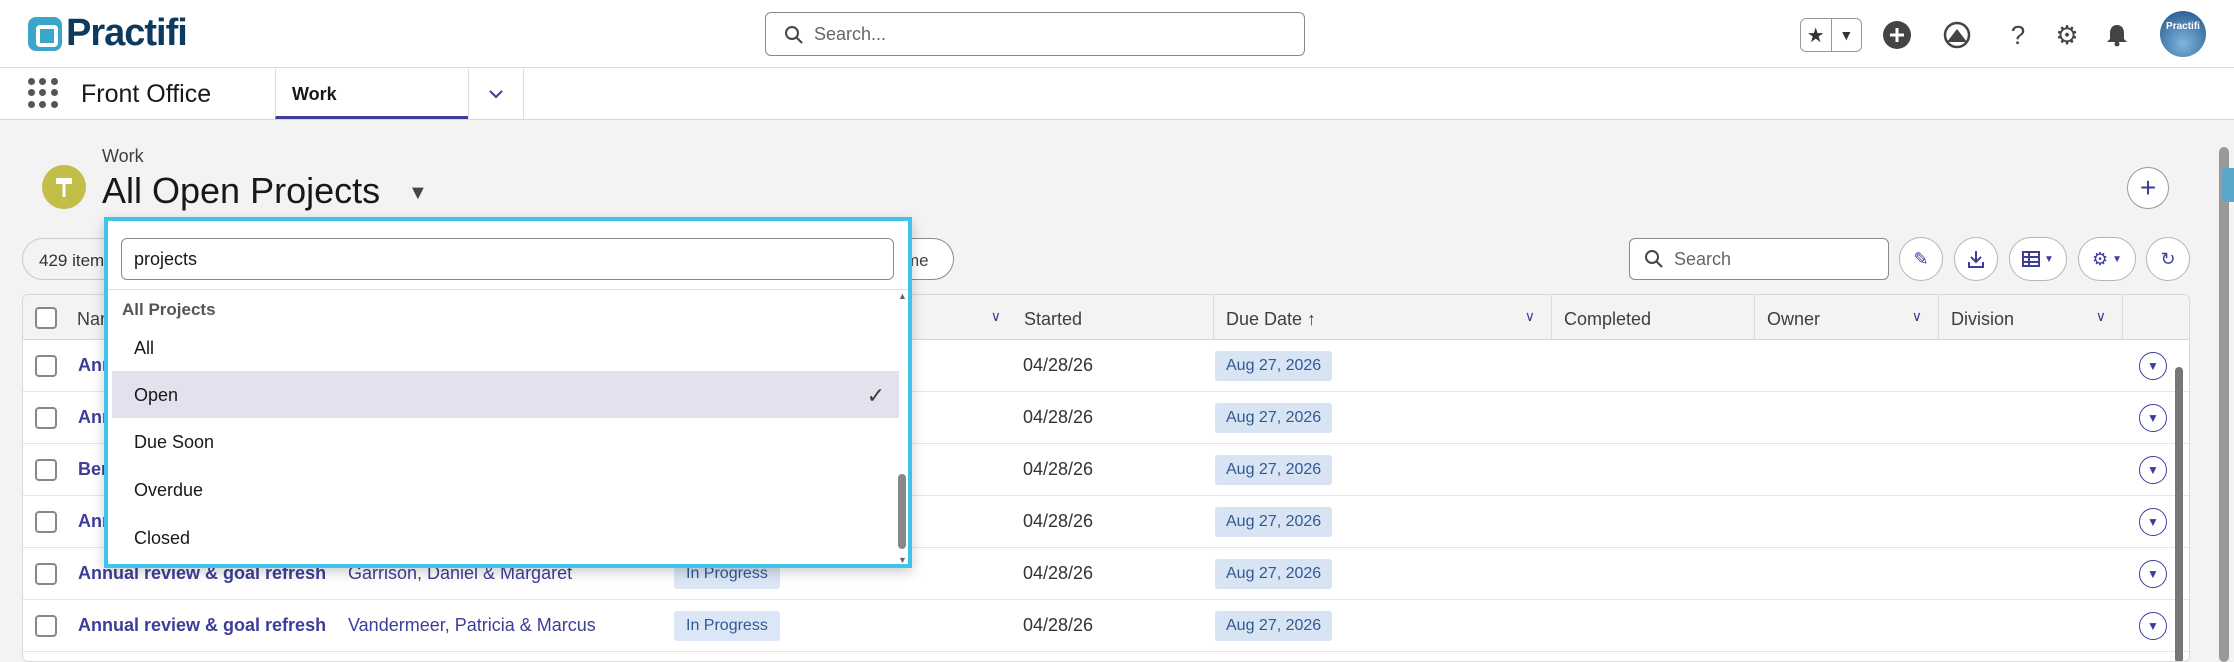 This screenshot has height=662, width=2234. Describe the element at coordinates (1983, 319) in the screenshot. I see `column-label: Division` at that location.